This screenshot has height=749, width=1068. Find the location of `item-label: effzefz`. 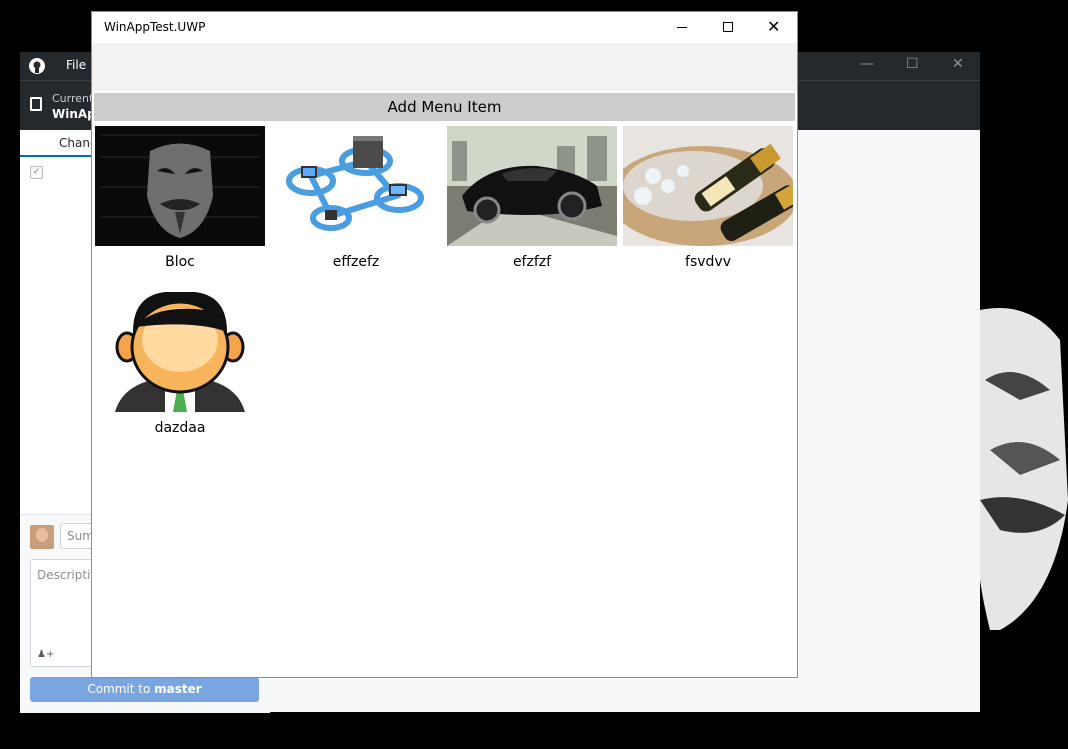

item-label: effzefz is located at coordinates (356, 262).